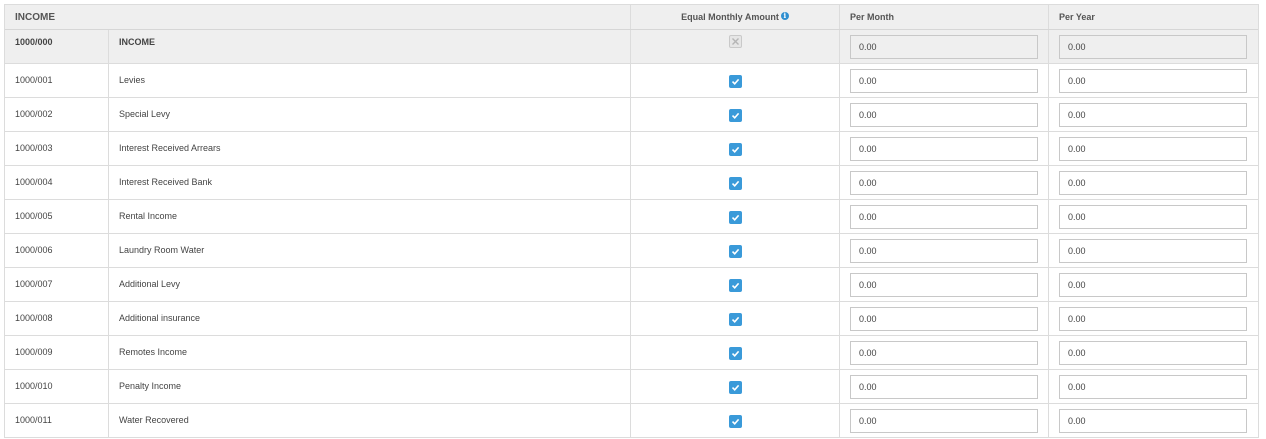 The height and width of the screenshot is (439, 1266). What do you see at coordinates (370, 420) in the screenshot?
I see `account-name: Water Recovered` at bounding box center [370, 420].